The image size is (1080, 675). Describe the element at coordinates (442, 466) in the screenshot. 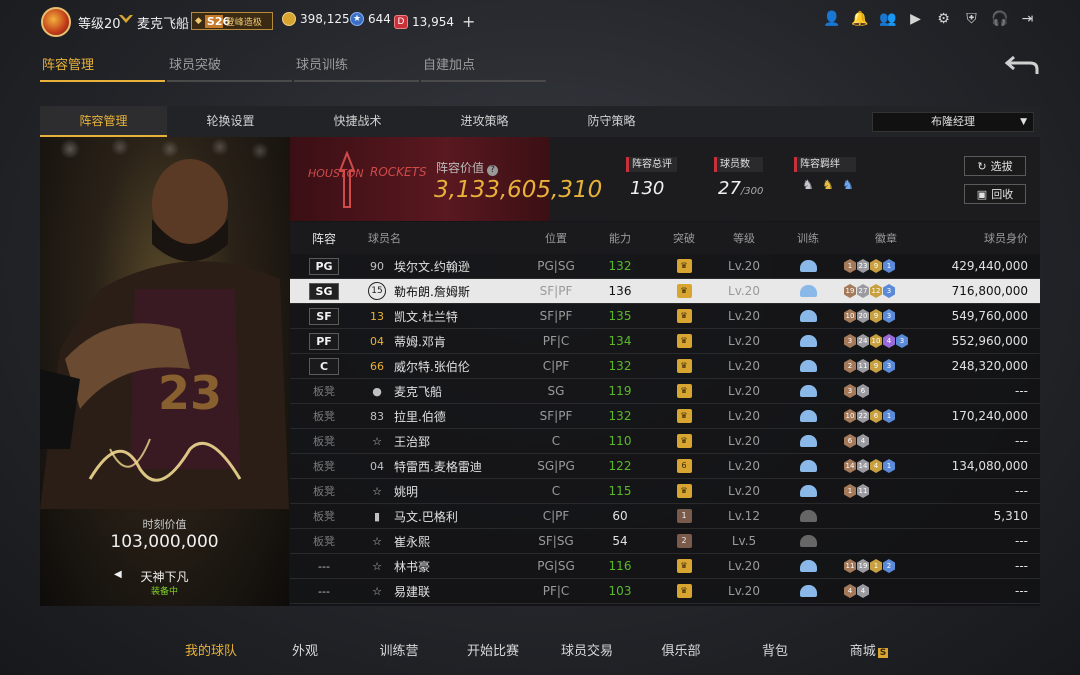

I see `player-name-cell: 04 特雷西.麦格雷迪` at that location.